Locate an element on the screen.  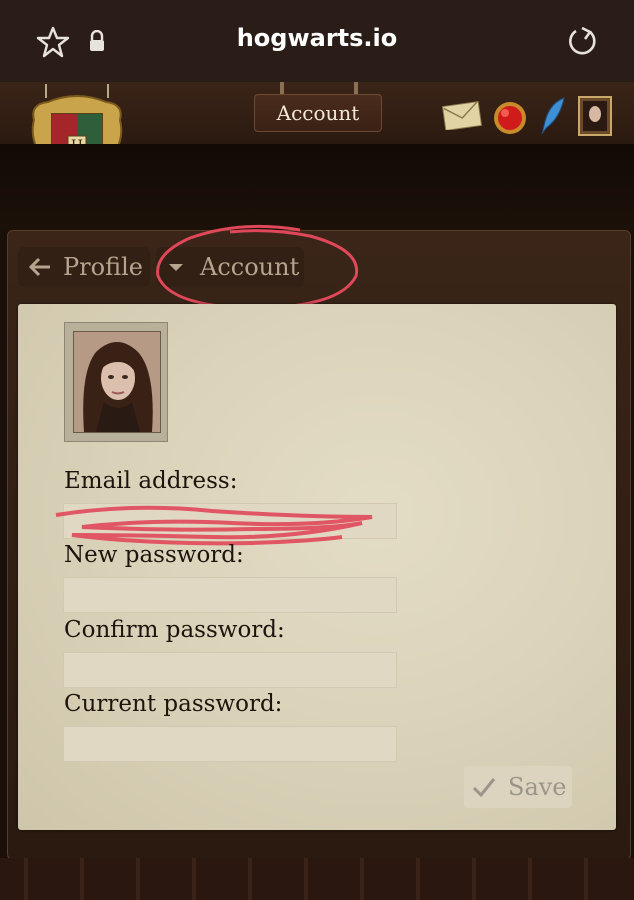
save-button: Save is located at coordinates (518, 787).